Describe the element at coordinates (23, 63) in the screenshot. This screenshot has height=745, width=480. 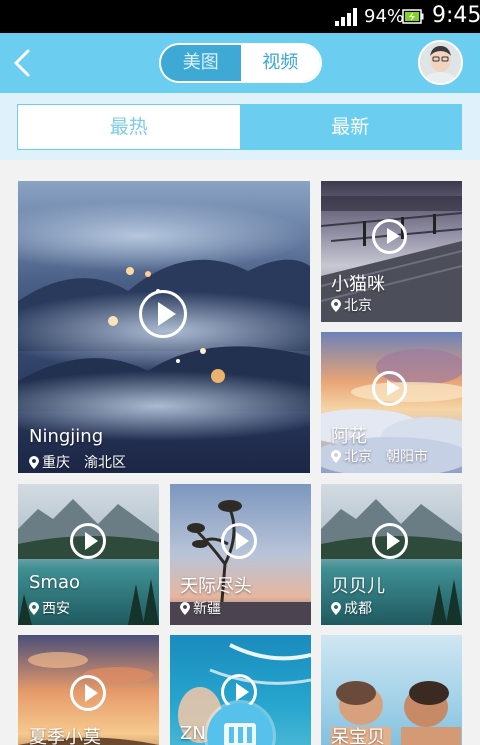
I see `chevron-left-icon` at that location.